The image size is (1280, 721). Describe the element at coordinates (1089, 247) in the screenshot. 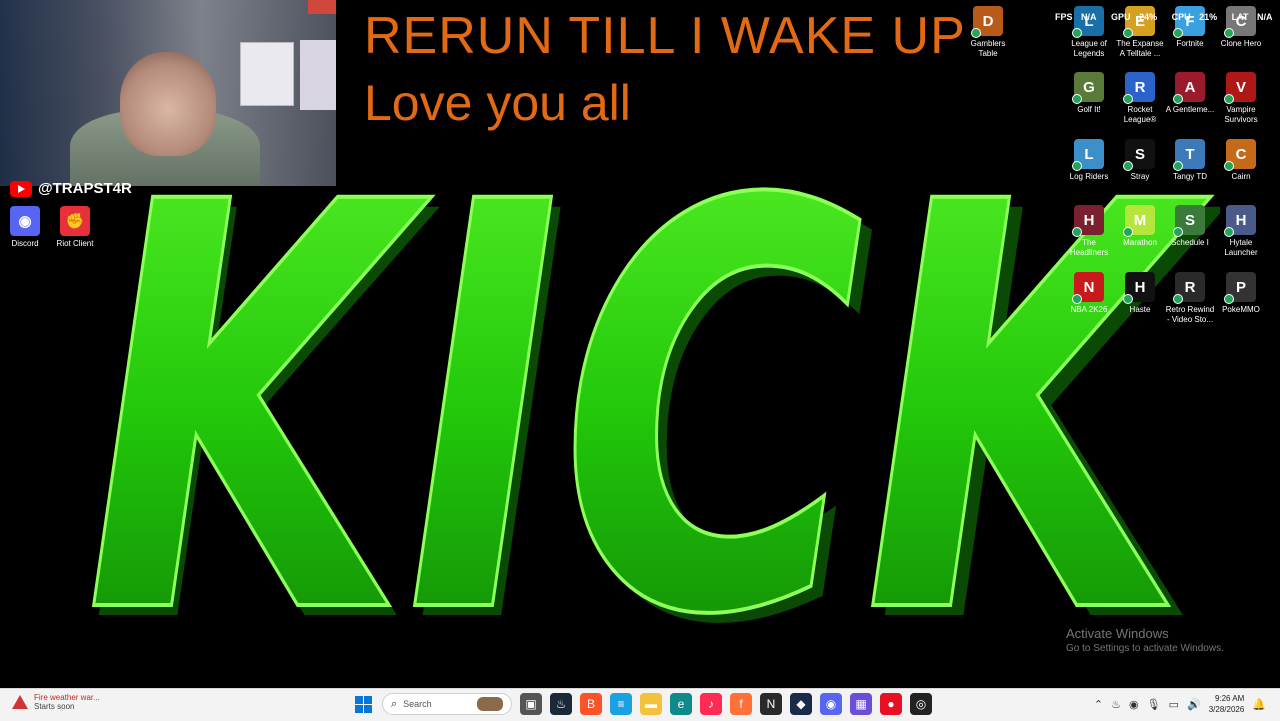

I see `desktop-icon-label: The Headliners` at that location.